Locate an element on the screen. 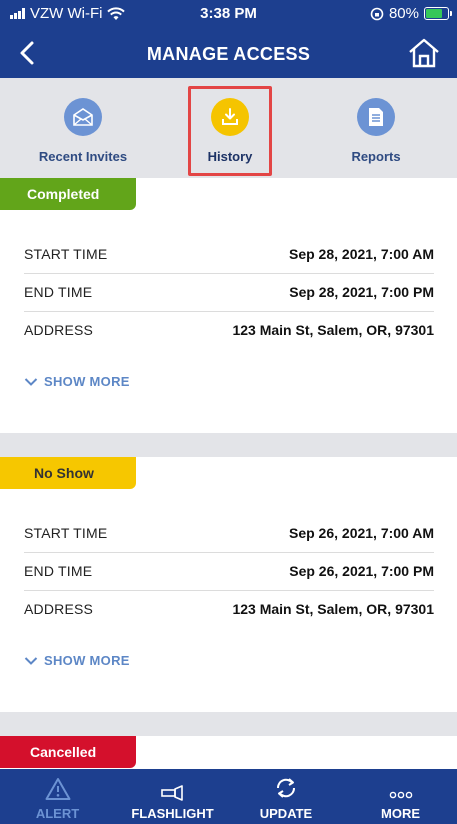  history-tab-highlight is located at coordinates (230, 131).